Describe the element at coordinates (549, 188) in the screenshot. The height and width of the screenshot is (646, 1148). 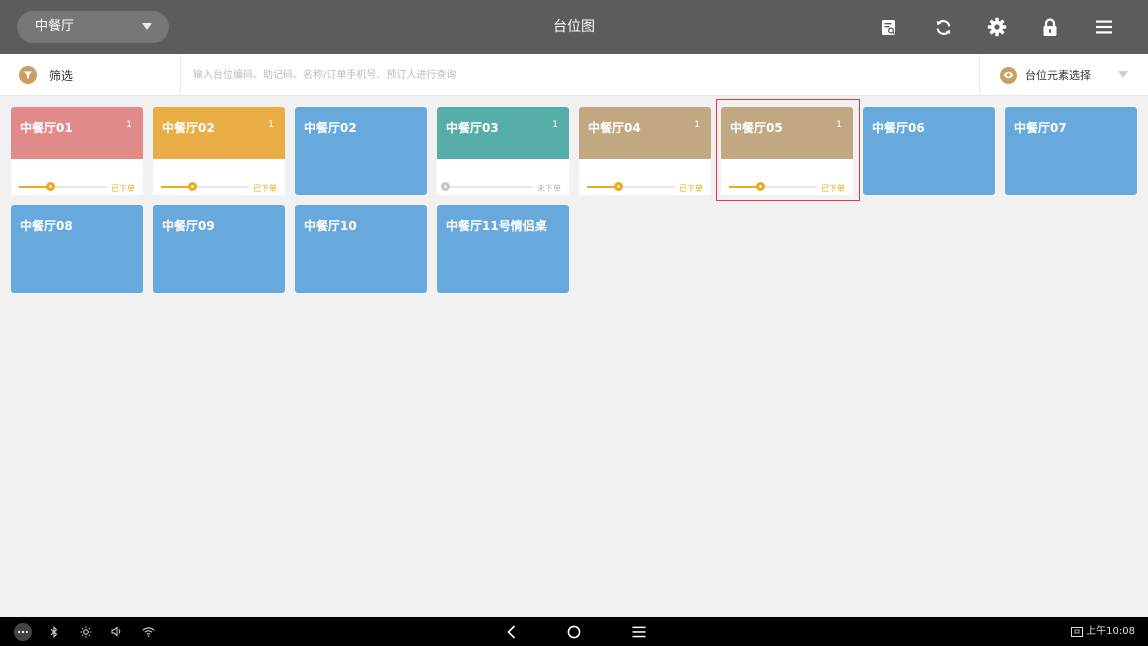
I see `order-status: 未下单` at that location.